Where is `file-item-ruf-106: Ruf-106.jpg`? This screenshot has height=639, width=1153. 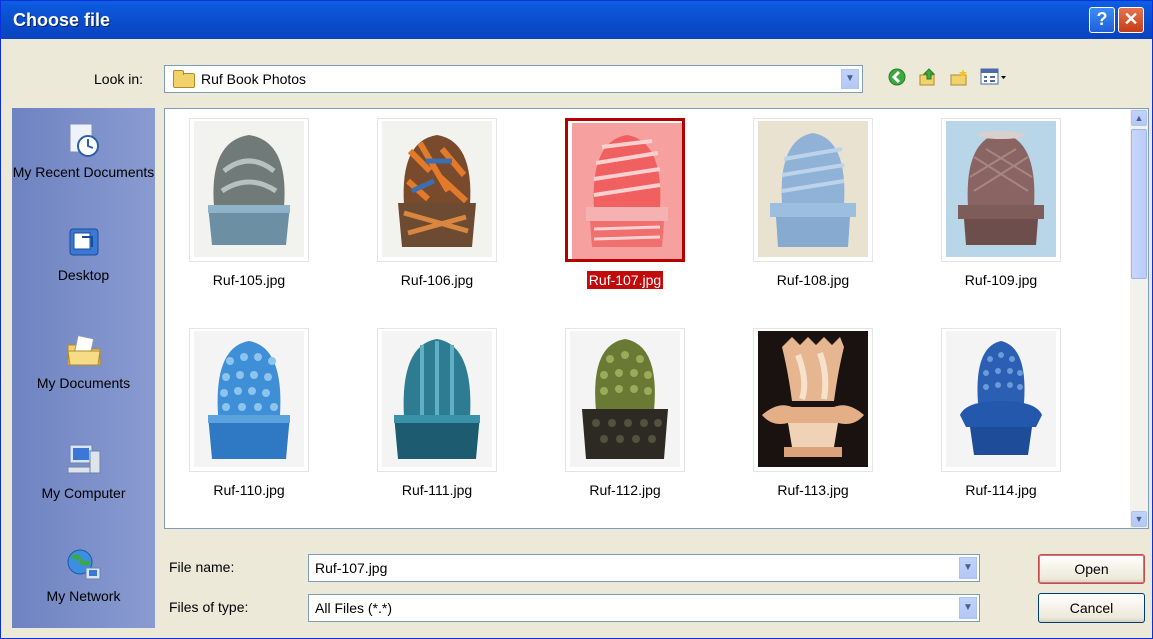
file-item-ruf-106: Ruf-106.jpg is located at coordinates (438, 204).